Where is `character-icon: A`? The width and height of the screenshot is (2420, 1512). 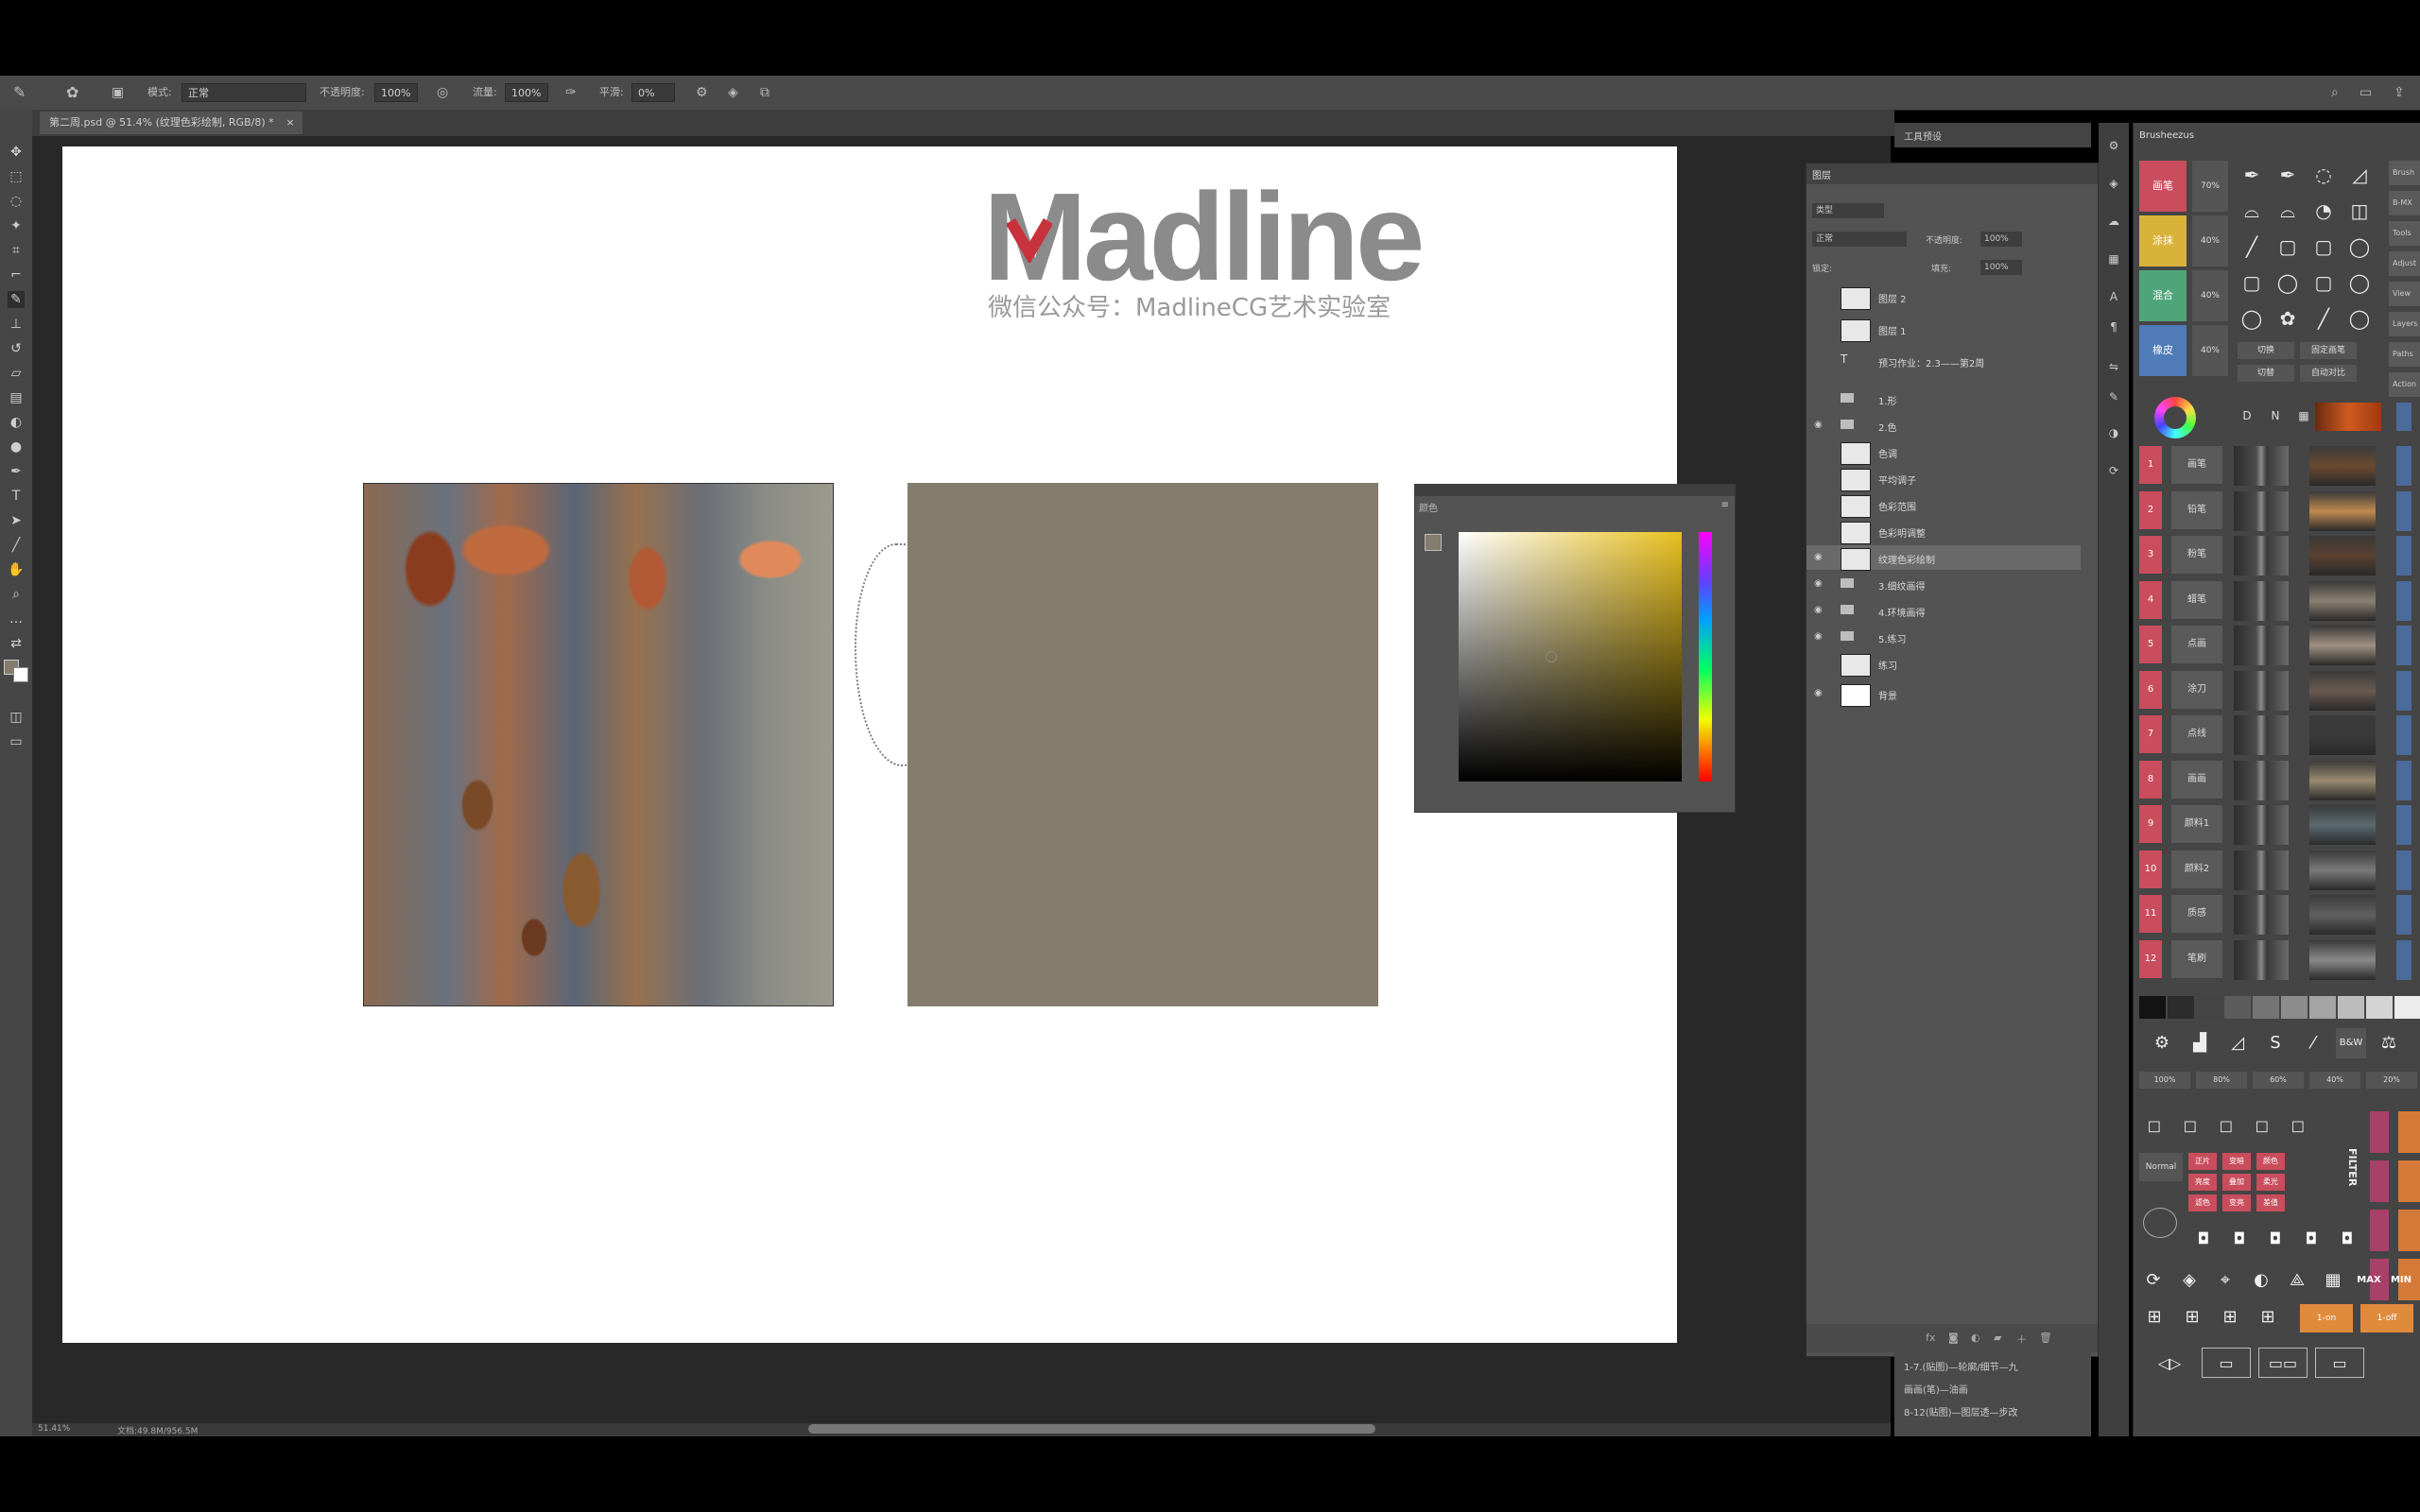
character-icon: A is located at coordinates (2113, 296).